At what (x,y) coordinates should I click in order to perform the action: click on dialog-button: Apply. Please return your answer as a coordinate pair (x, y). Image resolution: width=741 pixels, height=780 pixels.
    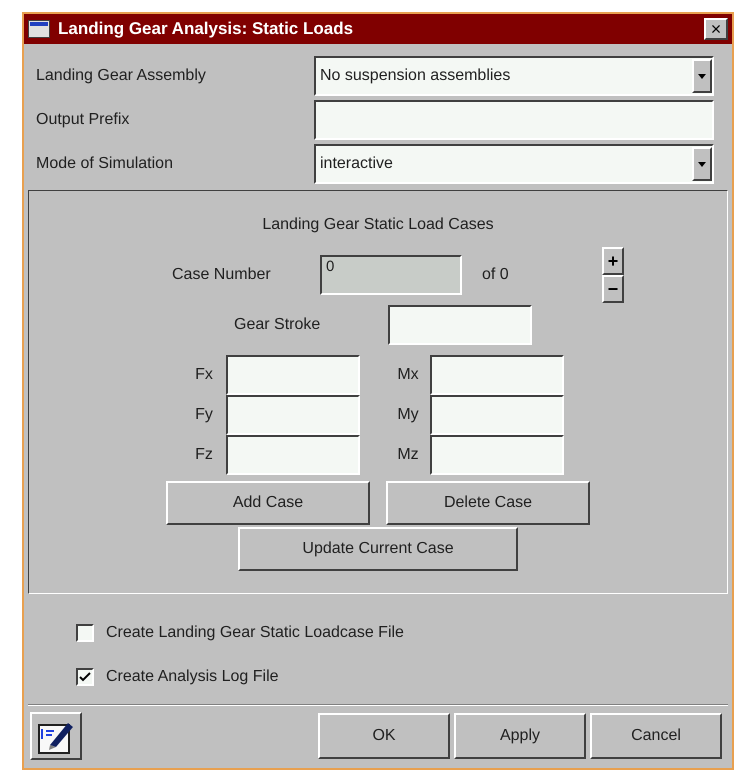
    Looking at the image, I should click on (520, 736).